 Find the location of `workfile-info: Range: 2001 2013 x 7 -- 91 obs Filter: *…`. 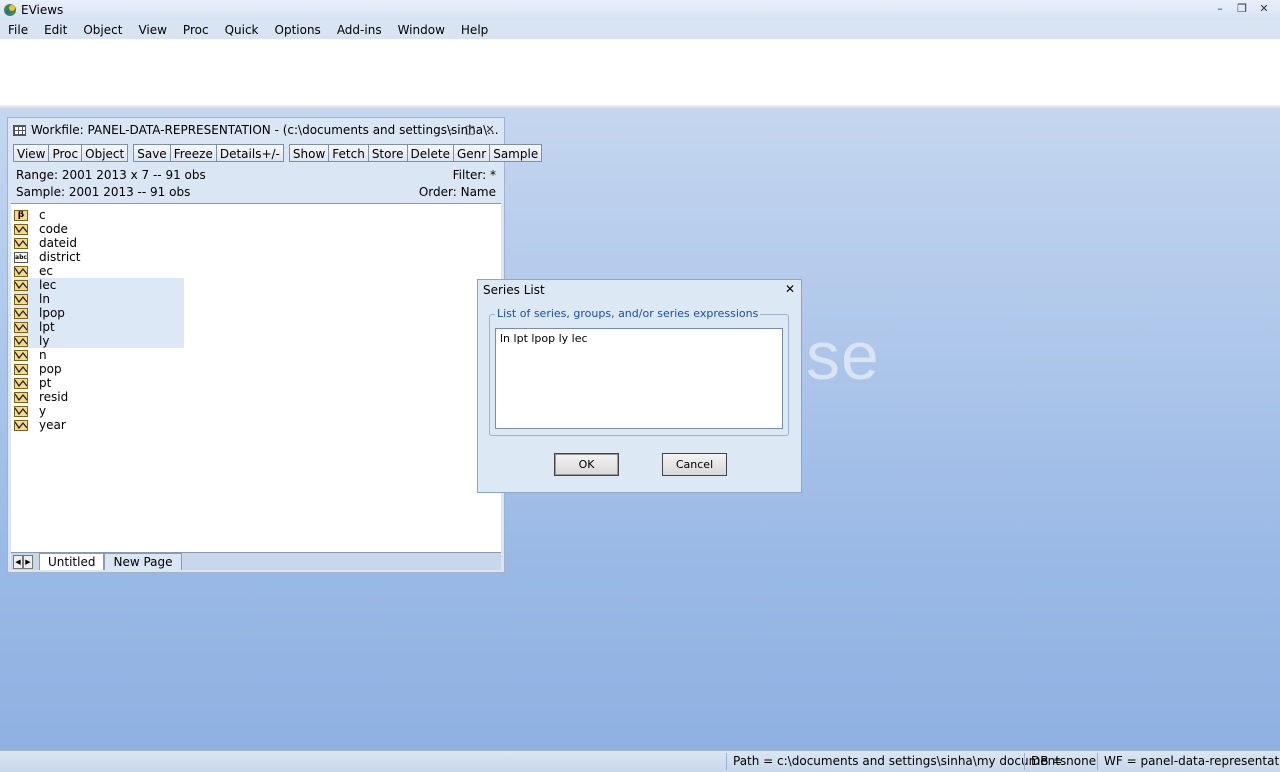

workfile-info: Range: 2001 2013 x 7 -- 91 obs Filter: *… is located at coordinates (256, 184).